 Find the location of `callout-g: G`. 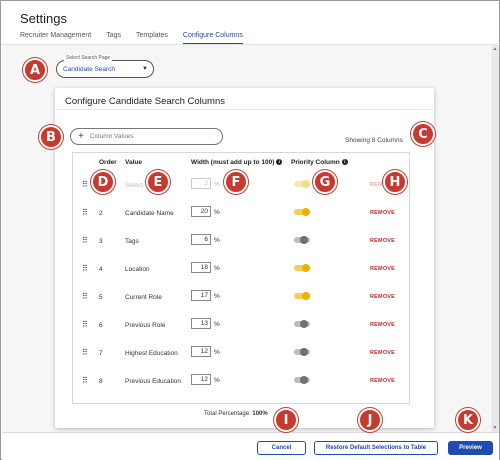

callout-g: G is located at coordinates (325, 182).